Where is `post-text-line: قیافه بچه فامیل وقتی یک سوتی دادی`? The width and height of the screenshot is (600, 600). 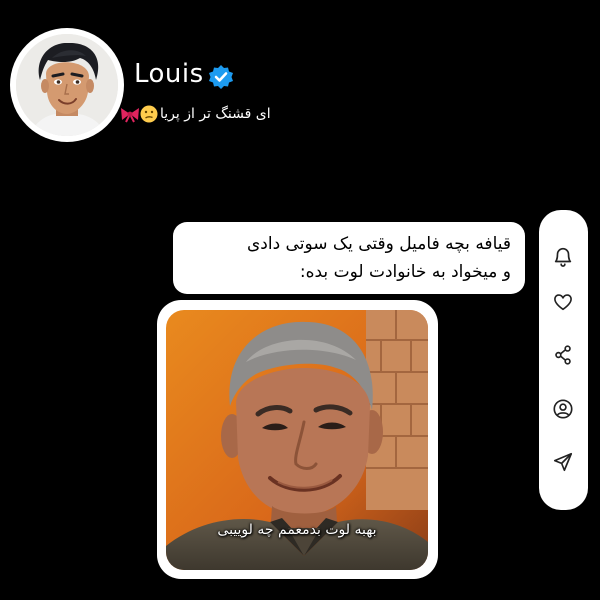
post-text-line: قیافه بچه فامیل وقتی یک سوتی دادی is located at coordinates (378, 244).